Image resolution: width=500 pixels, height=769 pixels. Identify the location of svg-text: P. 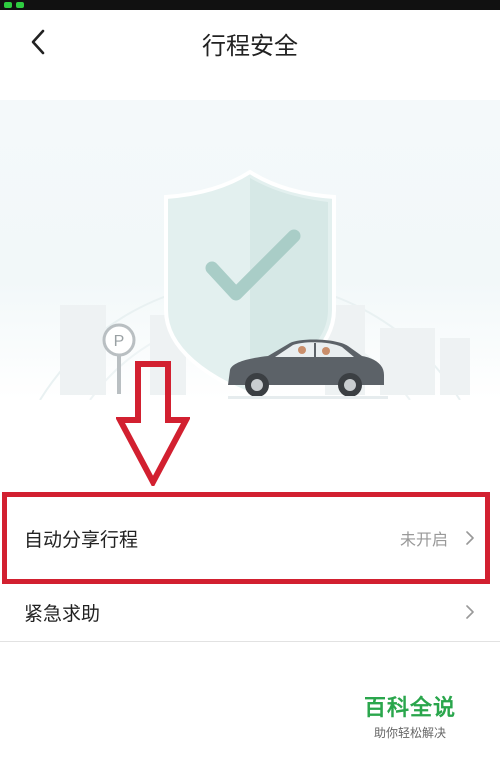
(119, 341).